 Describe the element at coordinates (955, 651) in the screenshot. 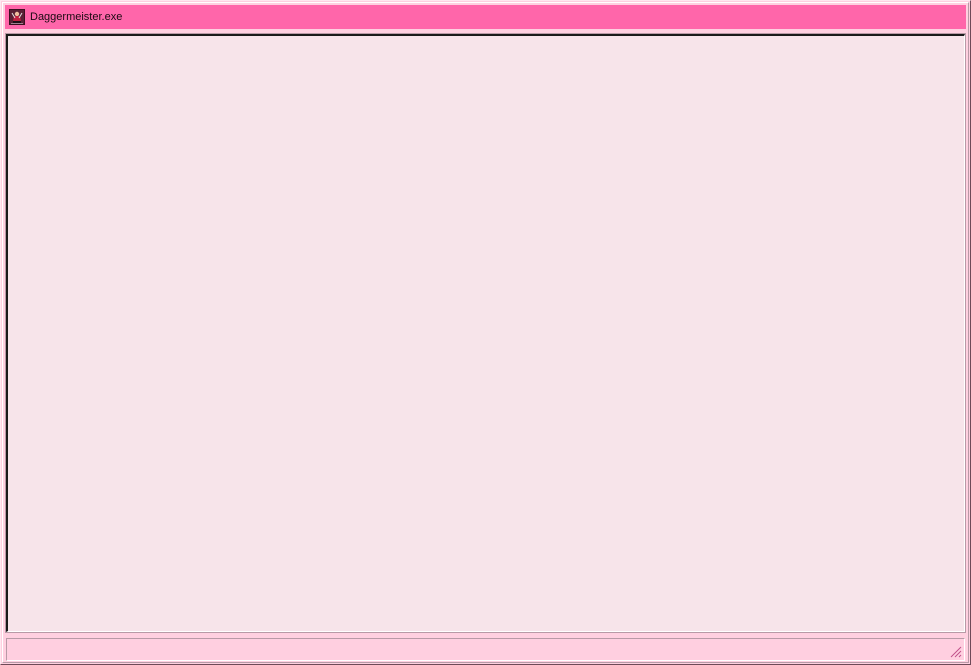

I see `resize-grip-icon` at that location.